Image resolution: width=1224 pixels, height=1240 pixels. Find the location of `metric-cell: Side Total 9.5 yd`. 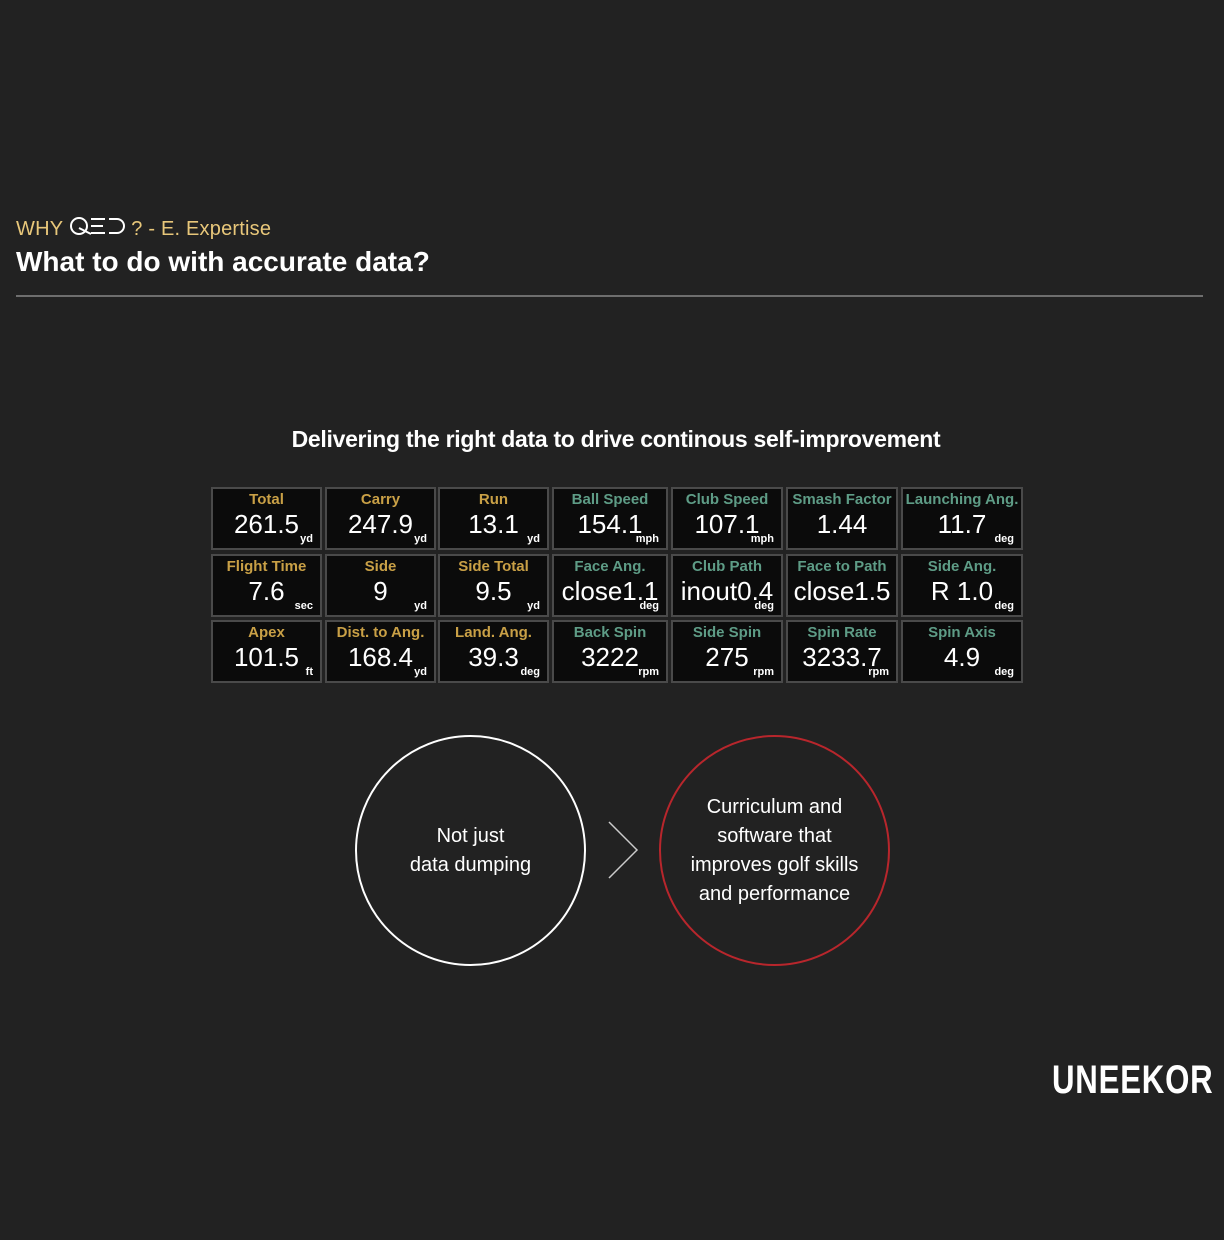

metric-cell: Side Total 9.5 yd is located at coordinates (493, 585).